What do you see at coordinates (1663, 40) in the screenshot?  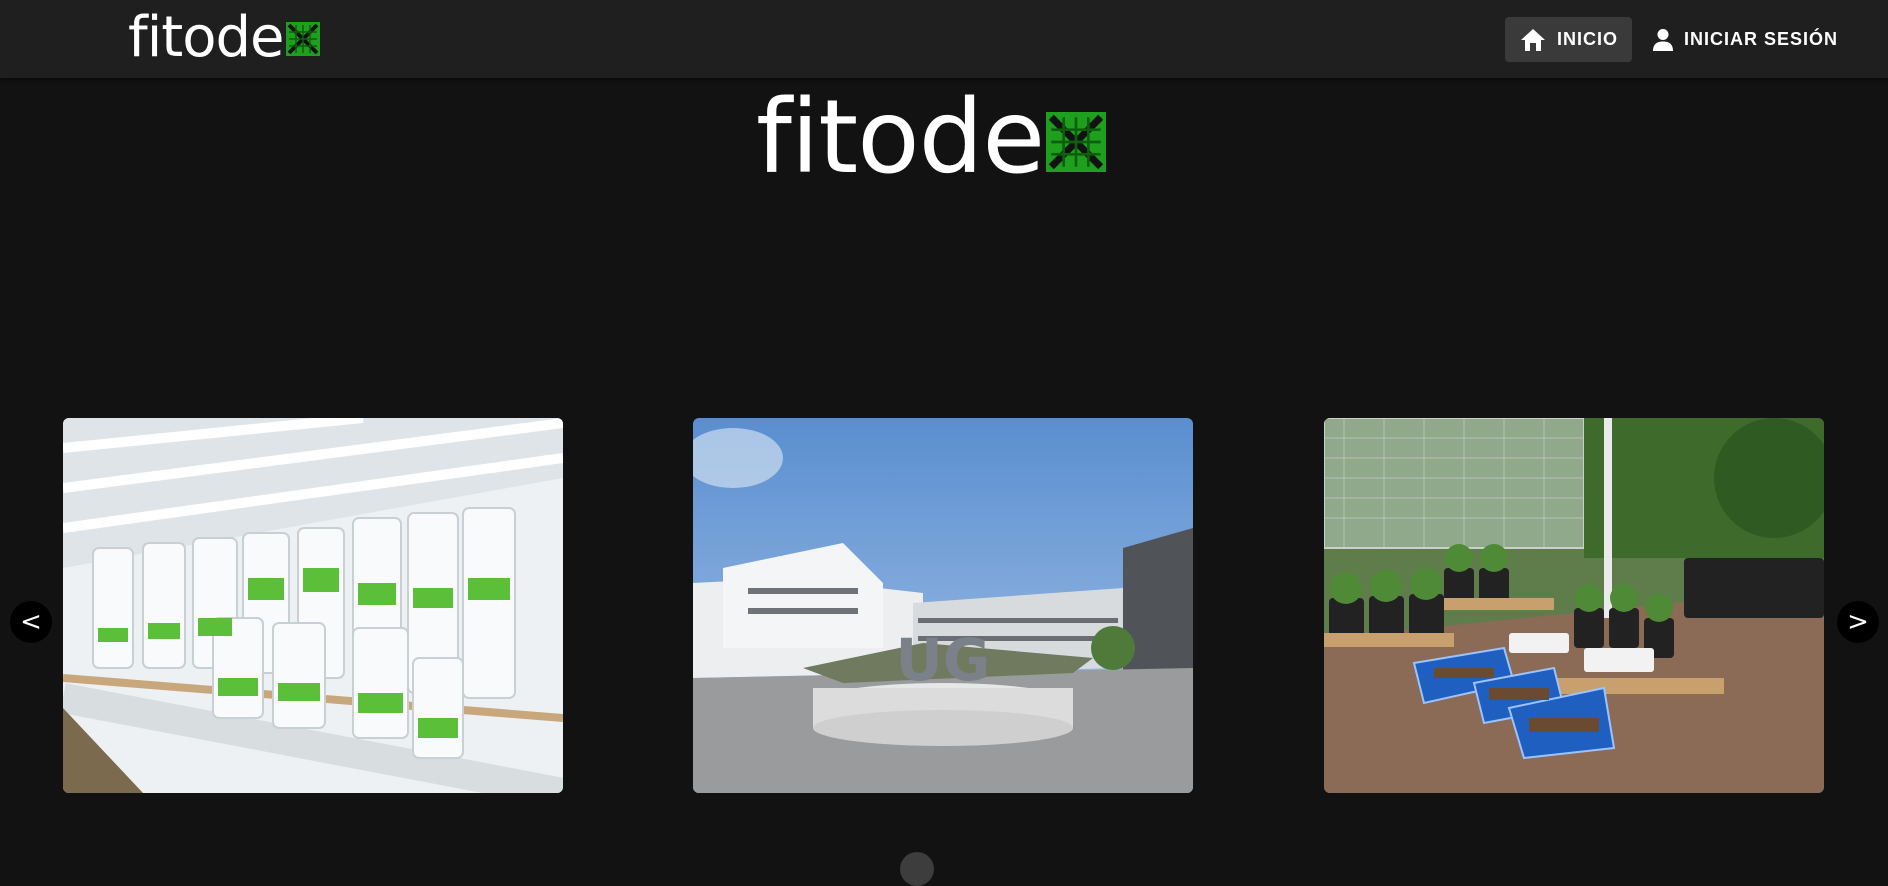 I see `user-icon` at bounding box center [1663, 40].